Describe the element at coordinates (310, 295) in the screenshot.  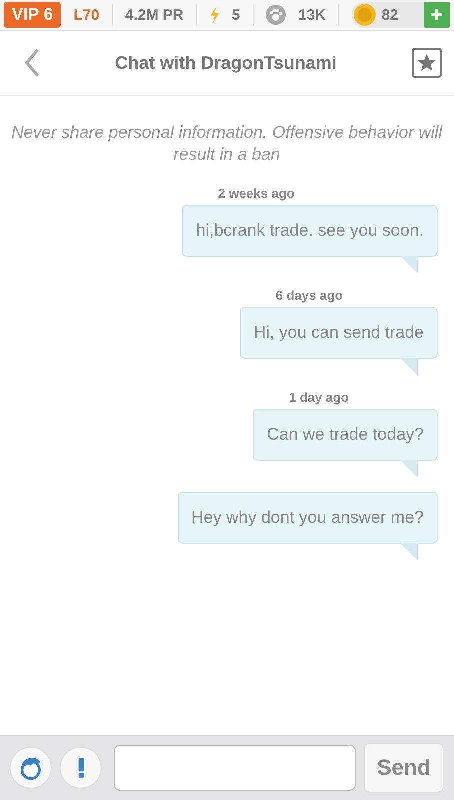
I see `message-time: 6 days ago` at that location.